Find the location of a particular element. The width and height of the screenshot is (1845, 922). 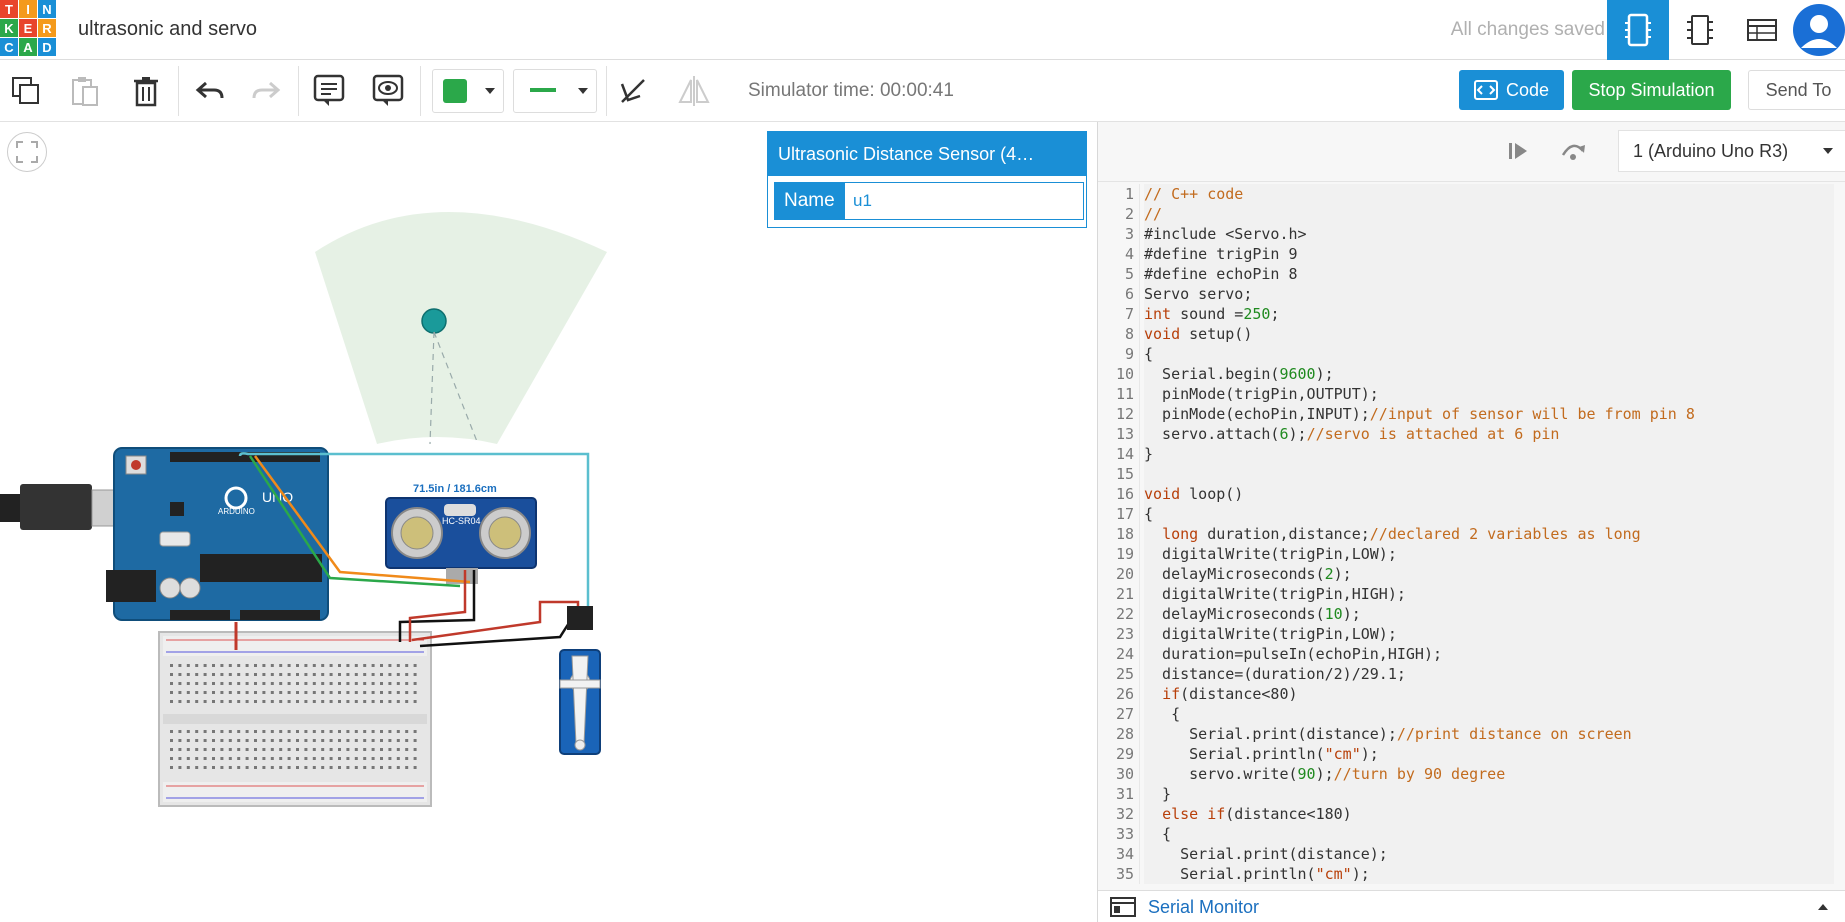

code-line: if(distance<80) is located at coordinates (1489, 694).